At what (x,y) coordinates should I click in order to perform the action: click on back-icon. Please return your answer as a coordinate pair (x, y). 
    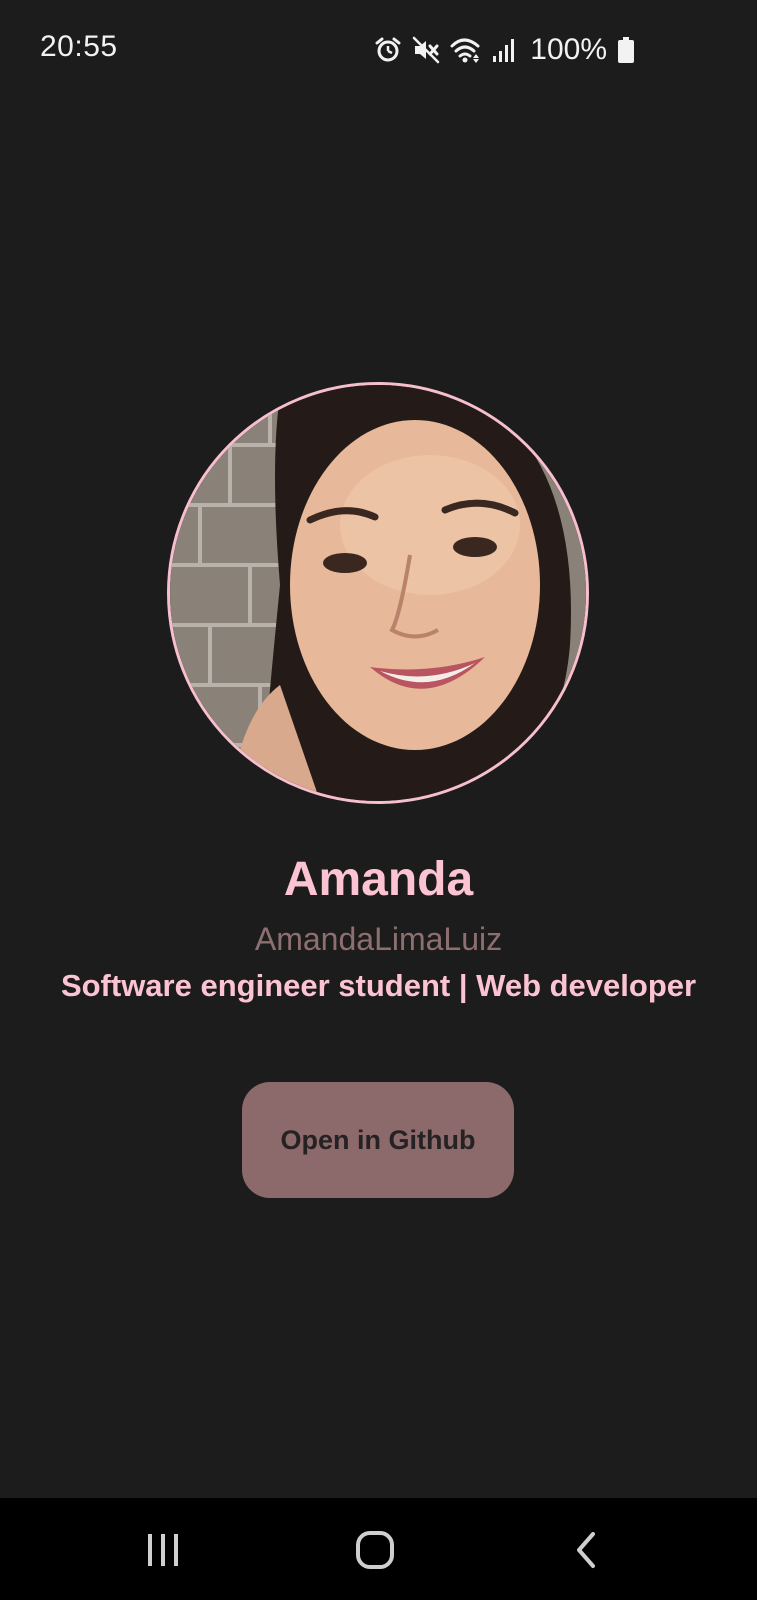
    Looking at the image, I should click on (587, 1550).